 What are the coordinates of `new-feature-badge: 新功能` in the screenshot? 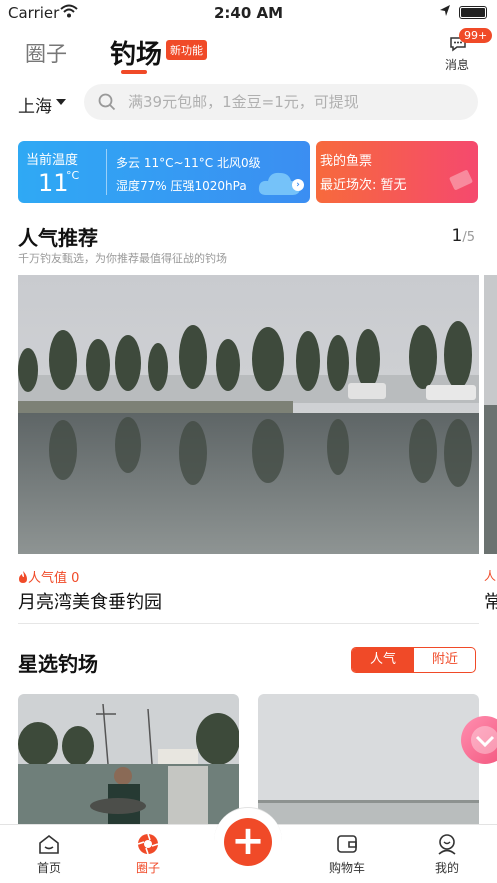 It's located at (186, 50).